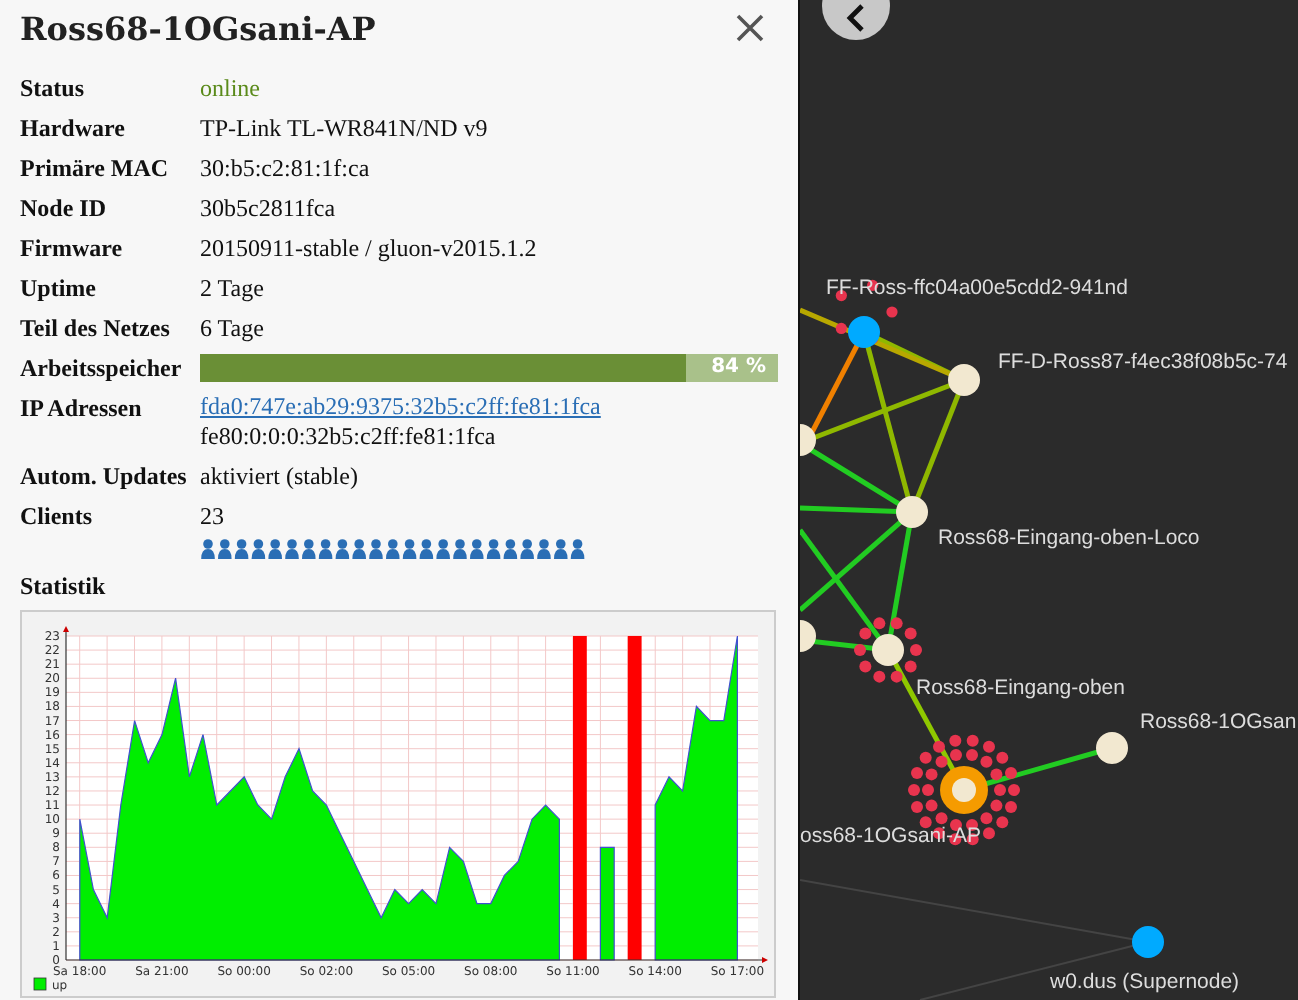 This screenshot has height=1000, width=1298. I want to click on ip-address: fe80:0:0:0:32b5:c2ff:fe81:1fca, so click(349, 437).